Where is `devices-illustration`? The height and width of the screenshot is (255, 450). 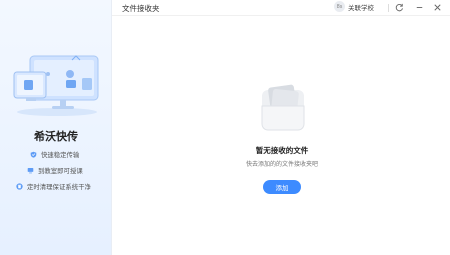 devices-illustration is located at coordinates (56, 85).